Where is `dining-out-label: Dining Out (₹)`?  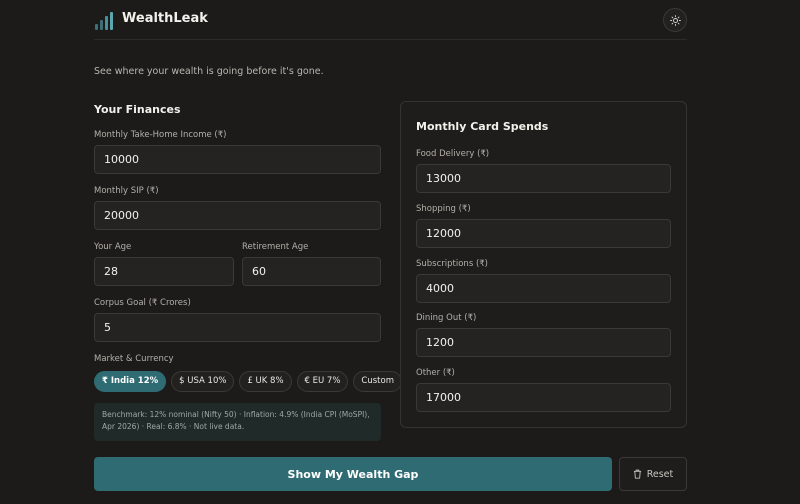 dining-out-label: Dining Out (₹) is located at coordinates (446, 318).